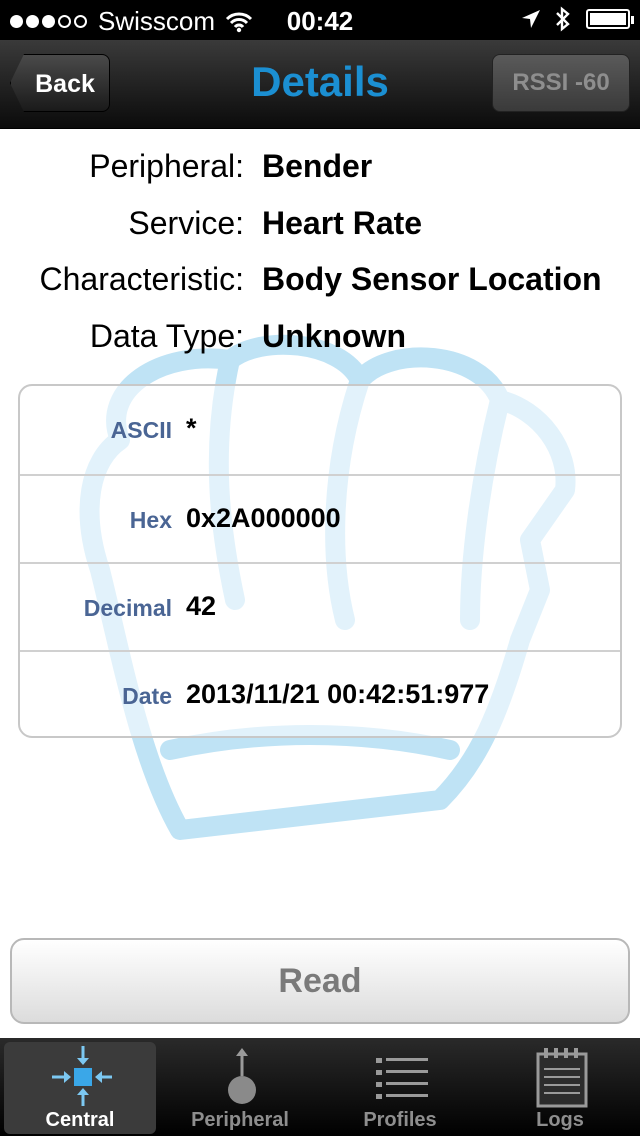 The image size is (640, 1136). I want to click on service-row: Service: Heart Rate, so click(320, 233).